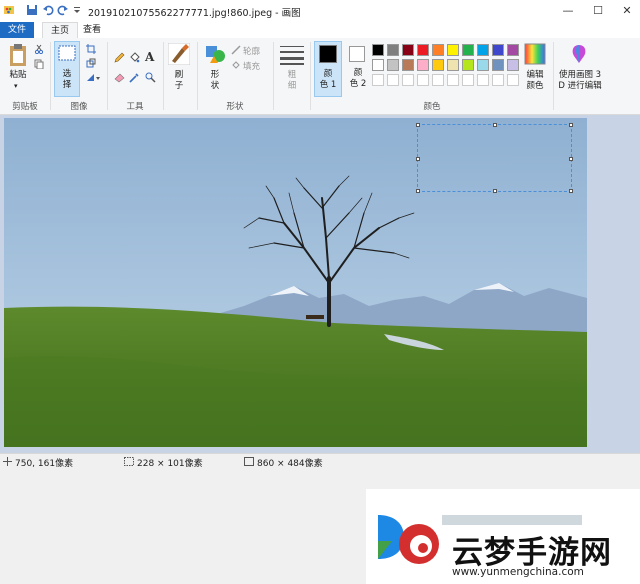 The image size is (640, 584). What do you see at coordinates (39, 64) in the screenshot?
I see `copy-icon` at bounding box center [39, 64].